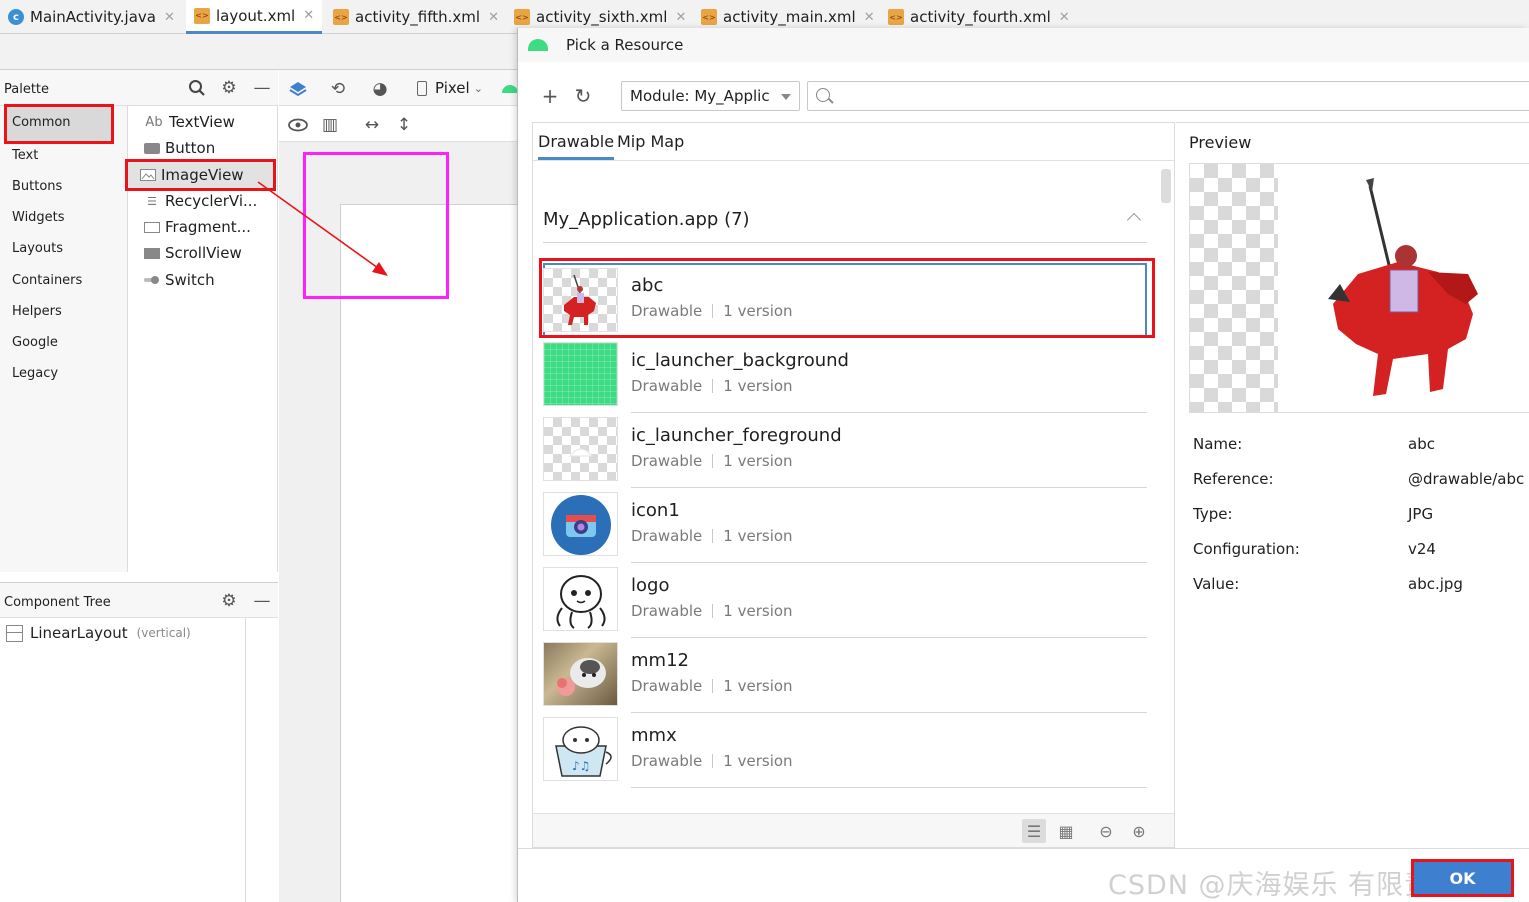  What do you see at coordinates (25, 155) in the screenshot?
I see `category-text: Text` at bounding box center [25, 155].